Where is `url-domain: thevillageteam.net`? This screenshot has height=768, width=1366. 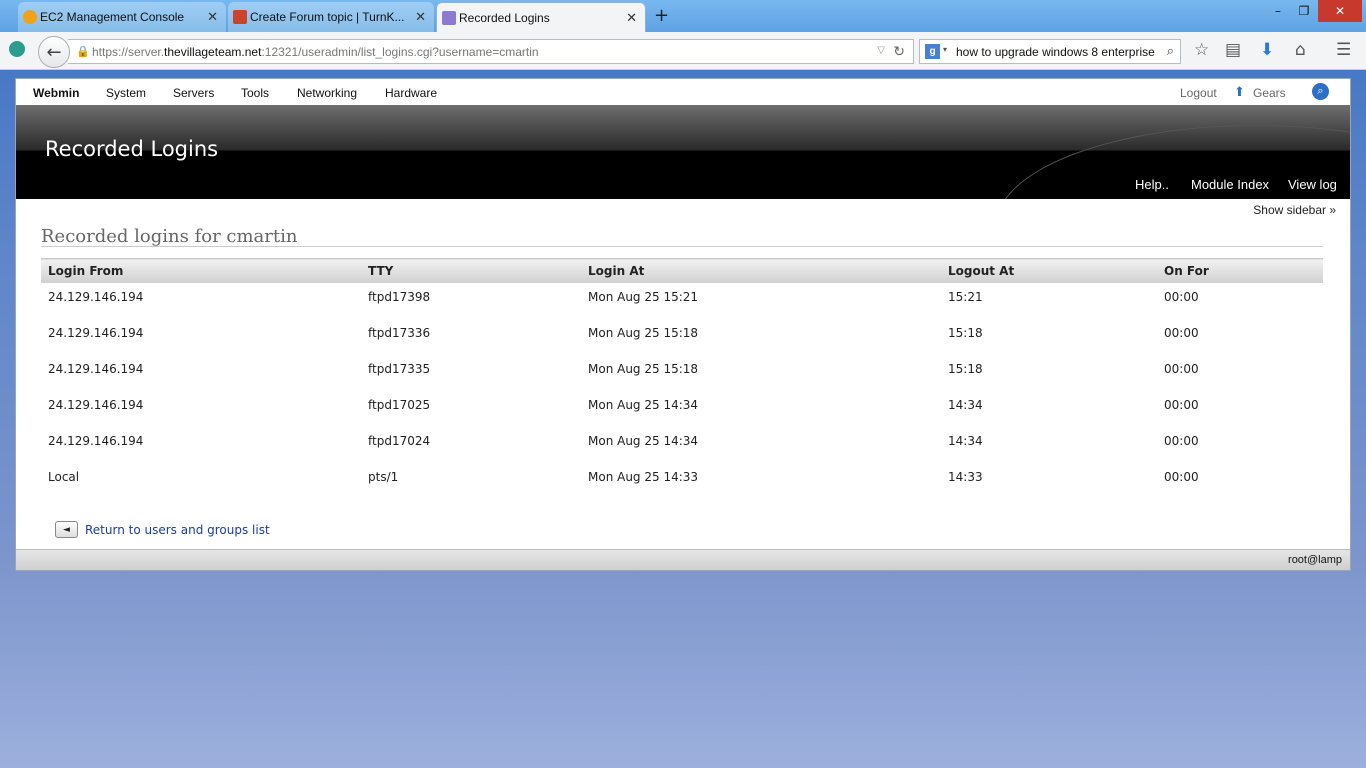 url-domain: thevillageteam.net is located at coordinates (213, 51).